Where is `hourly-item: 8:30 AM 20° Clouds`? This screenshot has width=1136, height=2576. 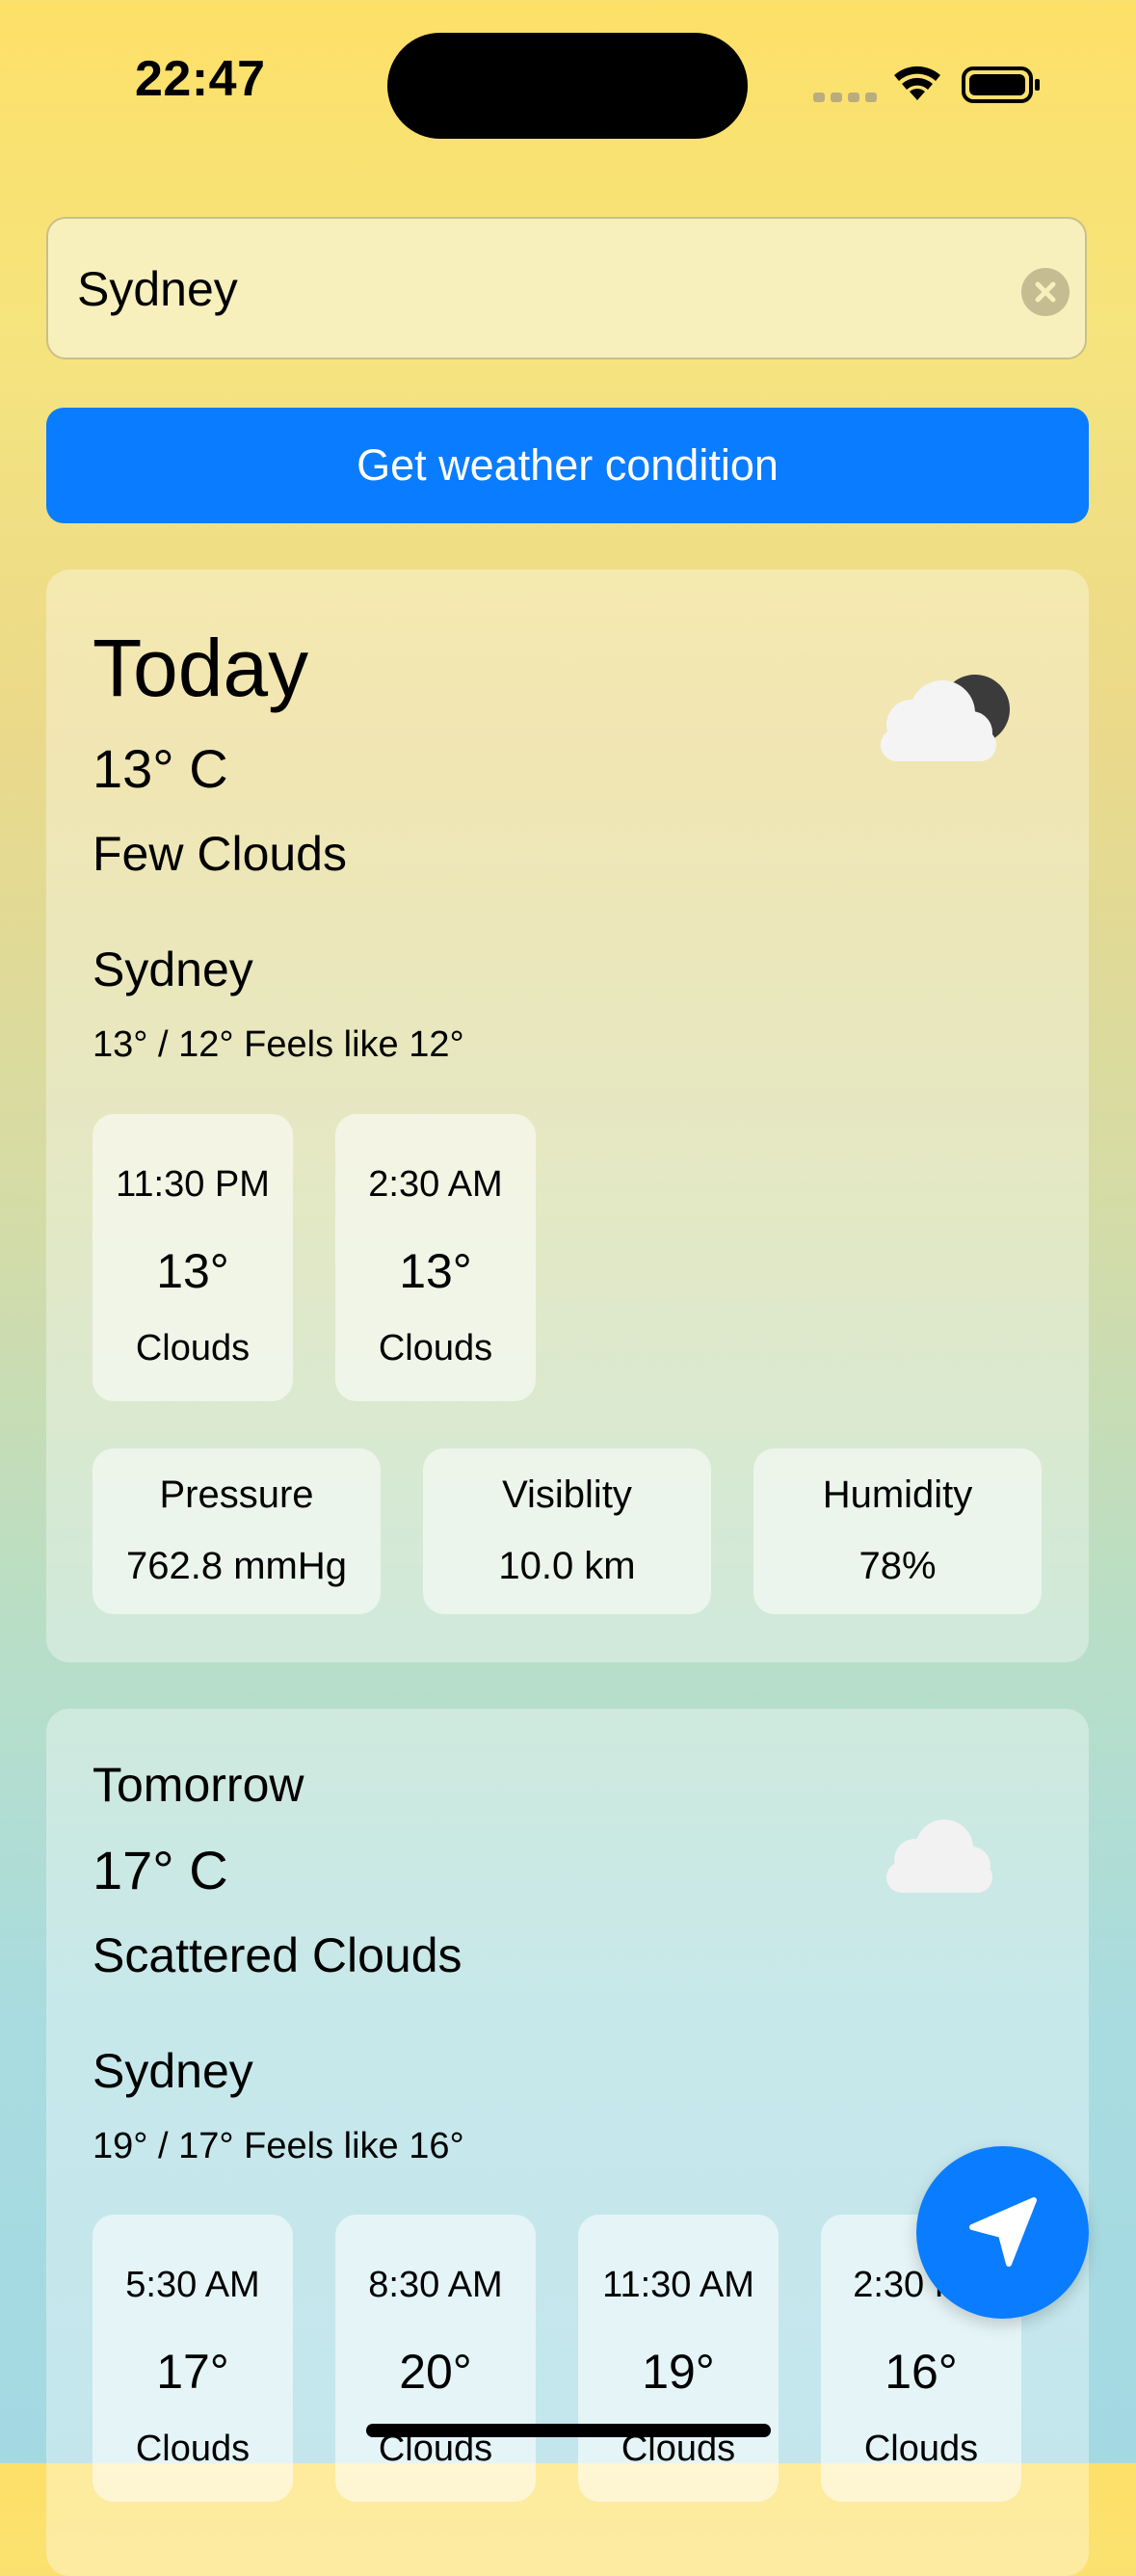 hourly-item: 8:30 AM 20° Clouds is located at coordinates (435, 2358).